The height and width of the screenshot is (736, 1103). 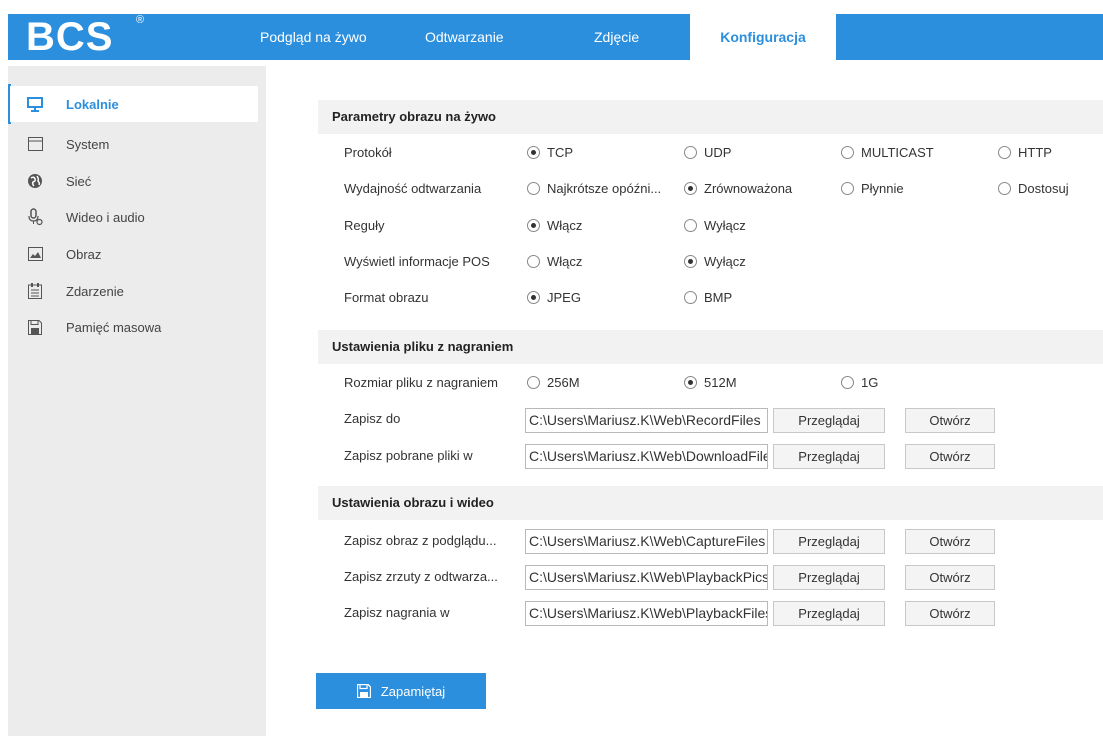 I want to click on sidebar-item-label: Zdarzenie, so click(x=95, y=291).